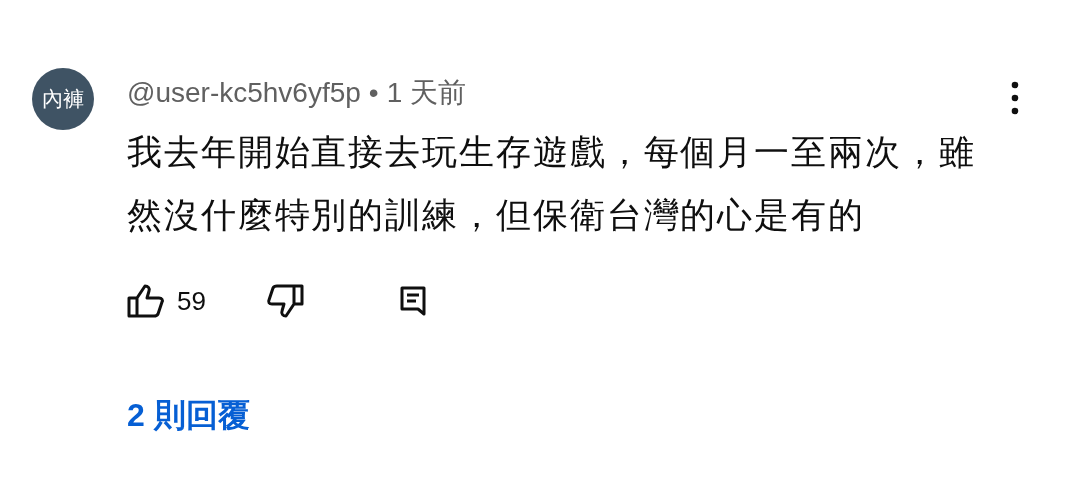  Describe the element at coordinates (426, 93) in the screenshot. I see `comment-time: 1 天前` at that location.